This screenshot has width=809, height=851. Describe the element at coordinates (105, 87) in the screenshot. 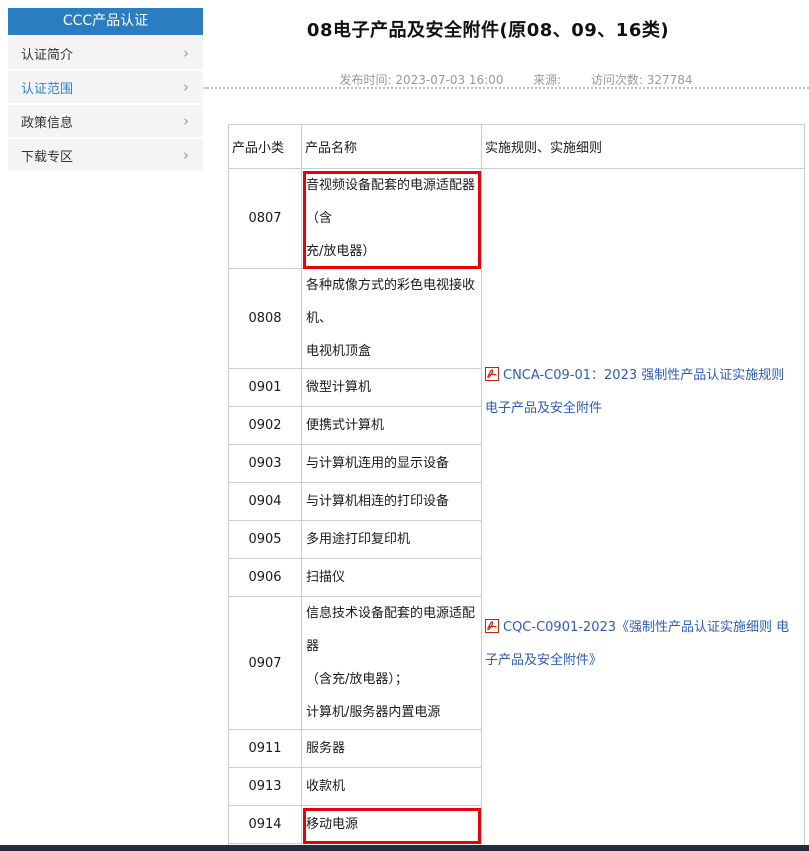

I see `sidebar-item-scope: 认证范围 ›` at that location.